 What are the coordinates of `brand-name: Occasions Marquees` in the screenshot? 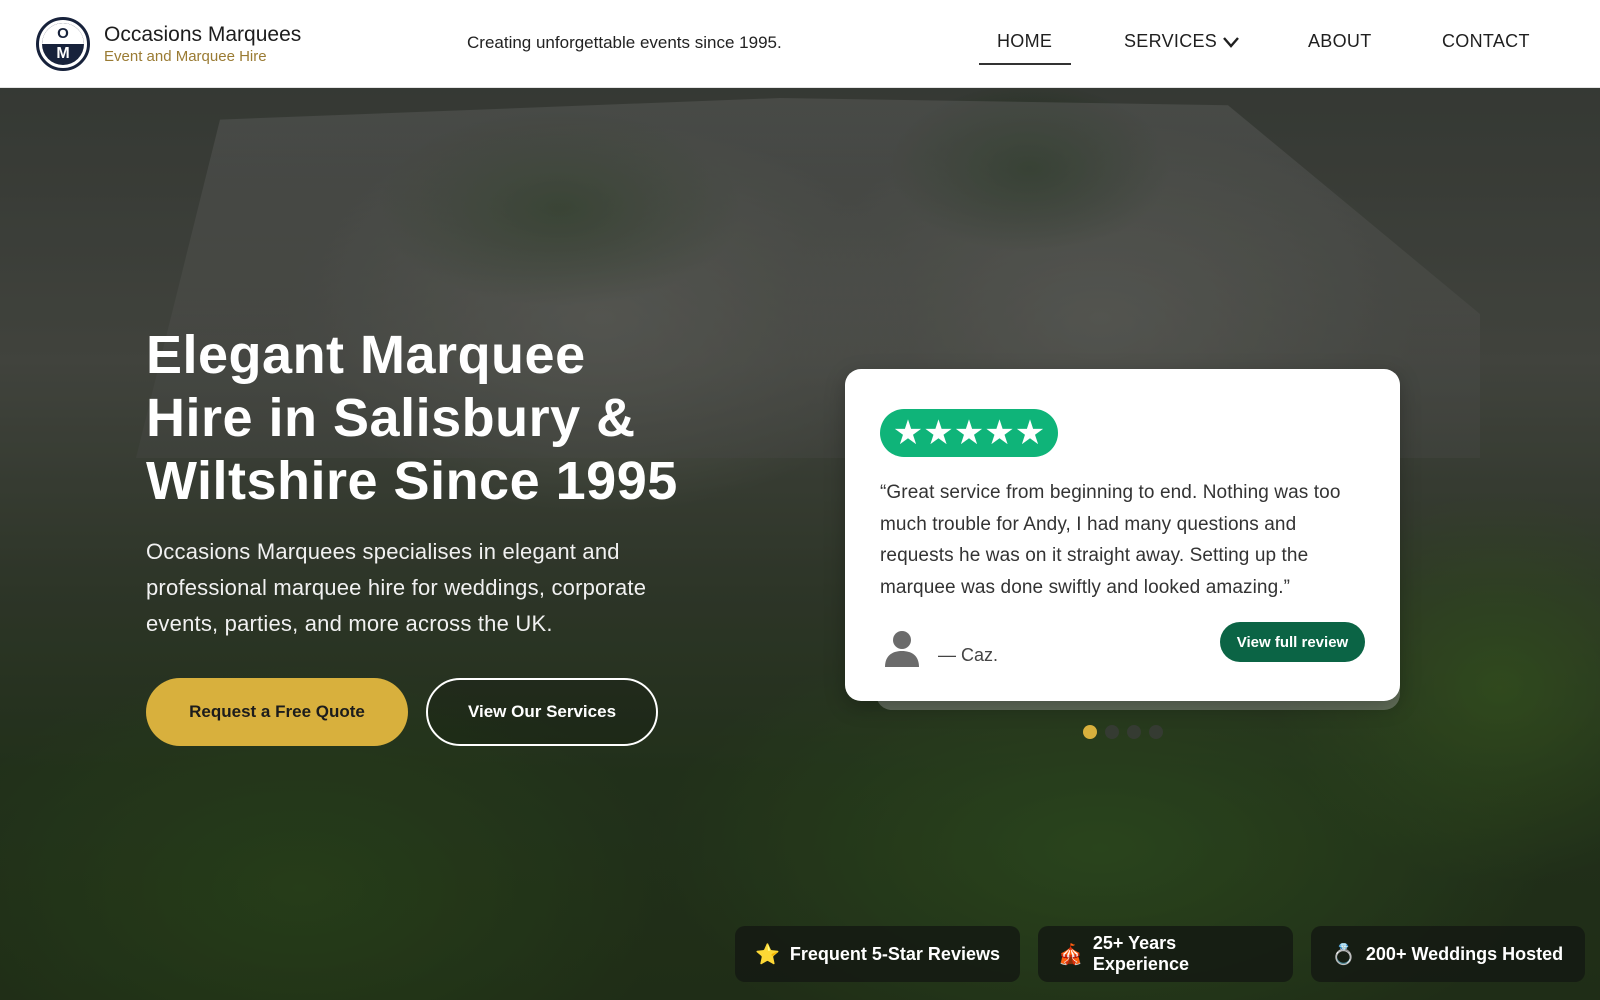 It's located at (203, 34).